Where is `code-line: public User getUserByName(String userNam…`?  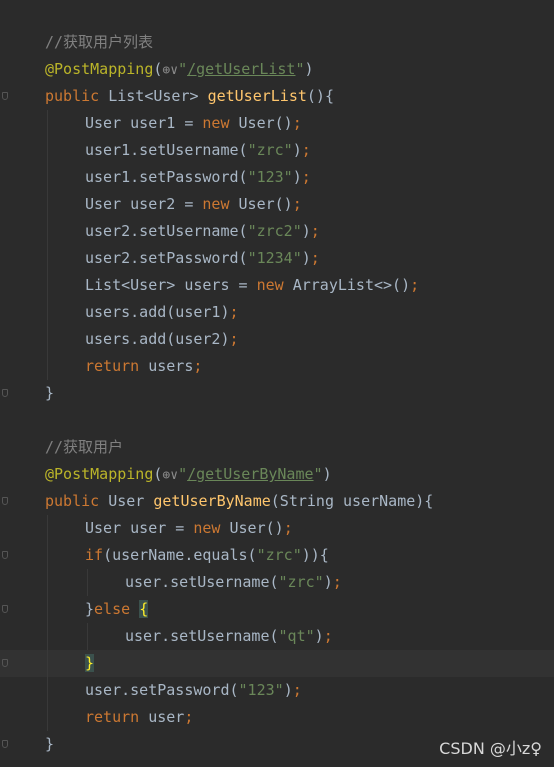 code-line: public User getUserByName(String userNam… is located at coordinates (277, 501).